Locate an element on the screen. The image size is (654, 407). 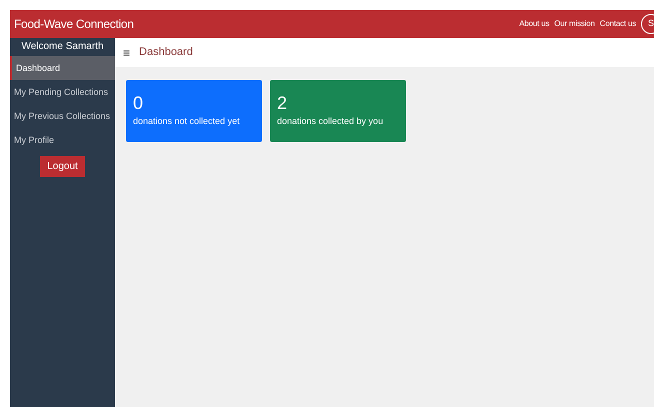
stat-value: 0 is located at coordinates (138, 103).